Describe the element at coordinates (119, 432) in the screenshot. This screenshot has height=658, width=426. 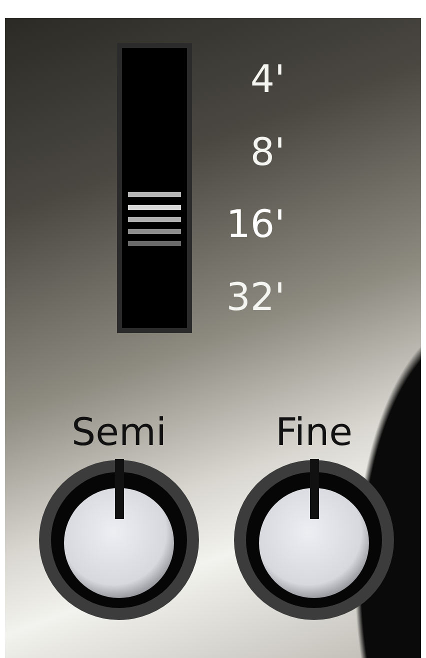
I see `knob-label: Semi` at that location.